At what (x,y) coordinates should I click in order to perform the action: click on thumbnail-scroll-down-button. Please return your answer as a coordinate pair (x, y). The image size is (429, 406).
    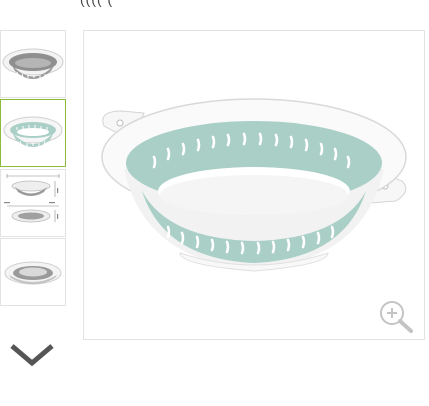
    Looking at the image, I should click on (32, 355).